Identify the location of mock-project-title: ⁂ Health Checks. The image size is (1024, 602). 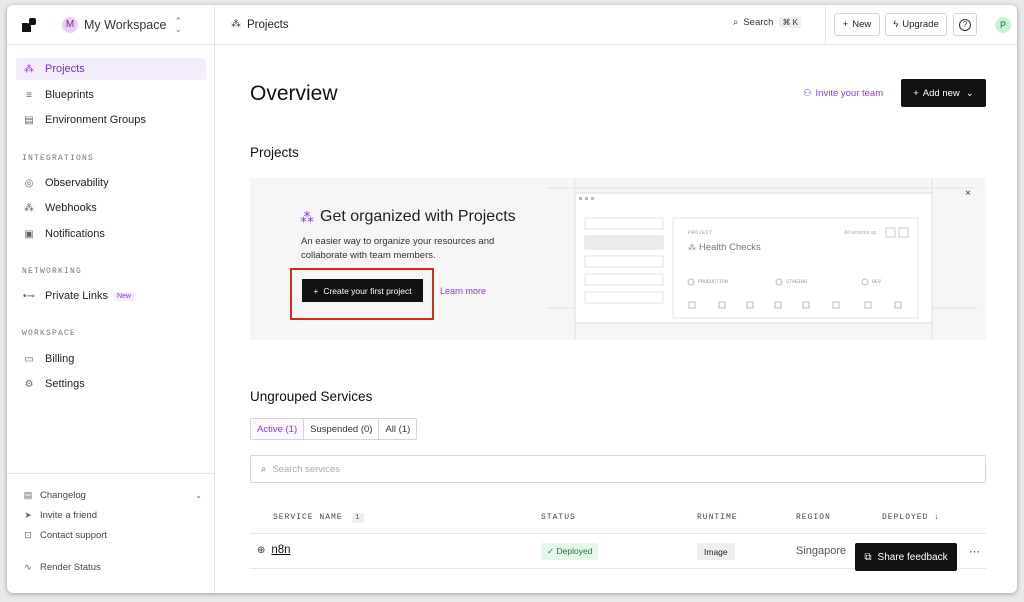
(724, 247).